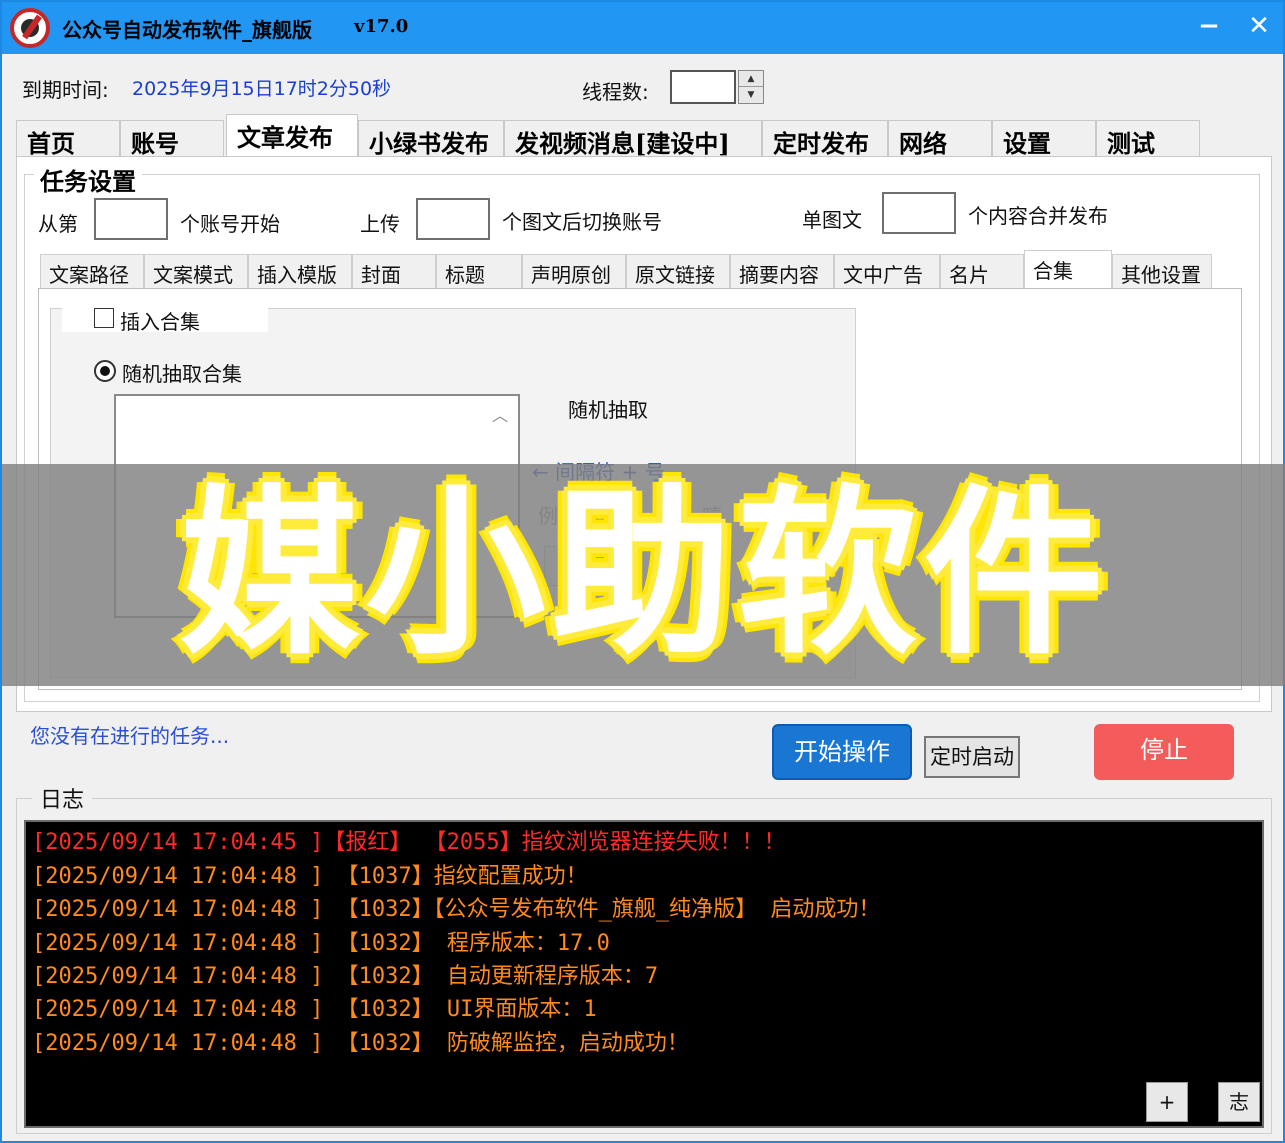 Image resolution: width=1285 pixels, height=1143 pixels. Describe the element at coordinates (131, 219) in the screenshot. I see `from-account-input` at that location.